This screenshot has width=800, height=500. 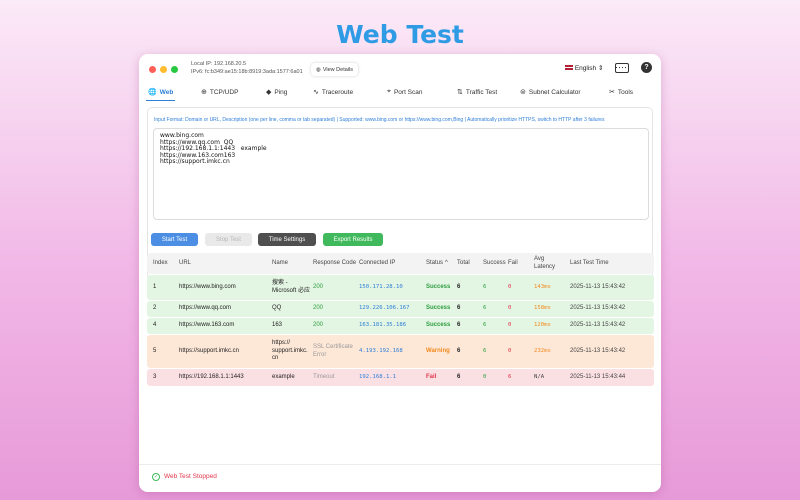 I want to click on tab-port-scan: ⌖ Port Scan, so click(x=405, y=92).